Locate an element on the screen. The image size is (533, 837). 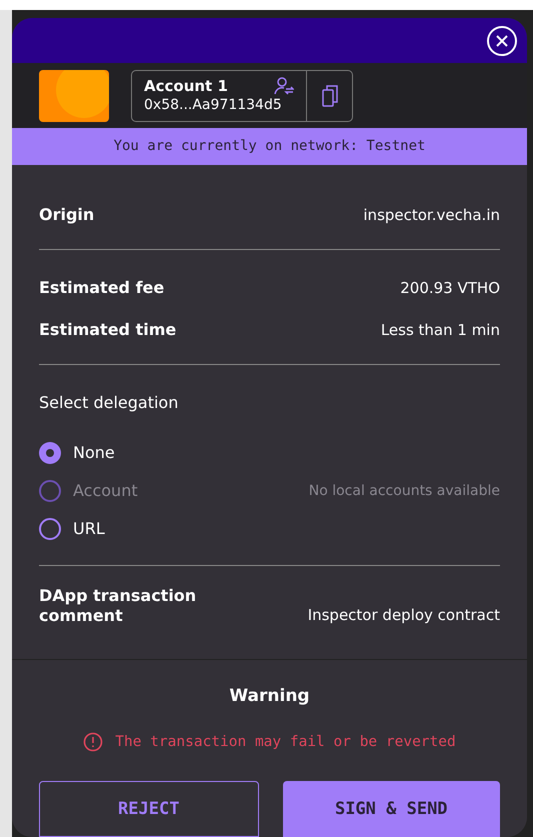
sign-and-send-button: SIGN & SEND is located at coordinates (391, 809).